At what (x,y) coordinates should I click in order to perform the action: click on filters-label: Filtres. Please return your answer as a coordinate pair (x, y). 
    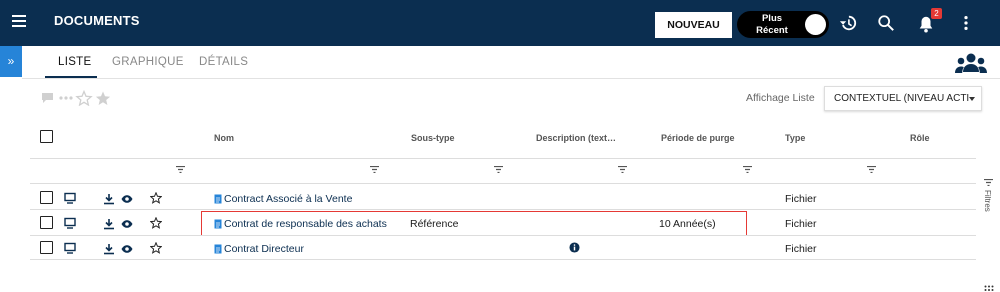
    Looking at the image, I should click on (987, 201).